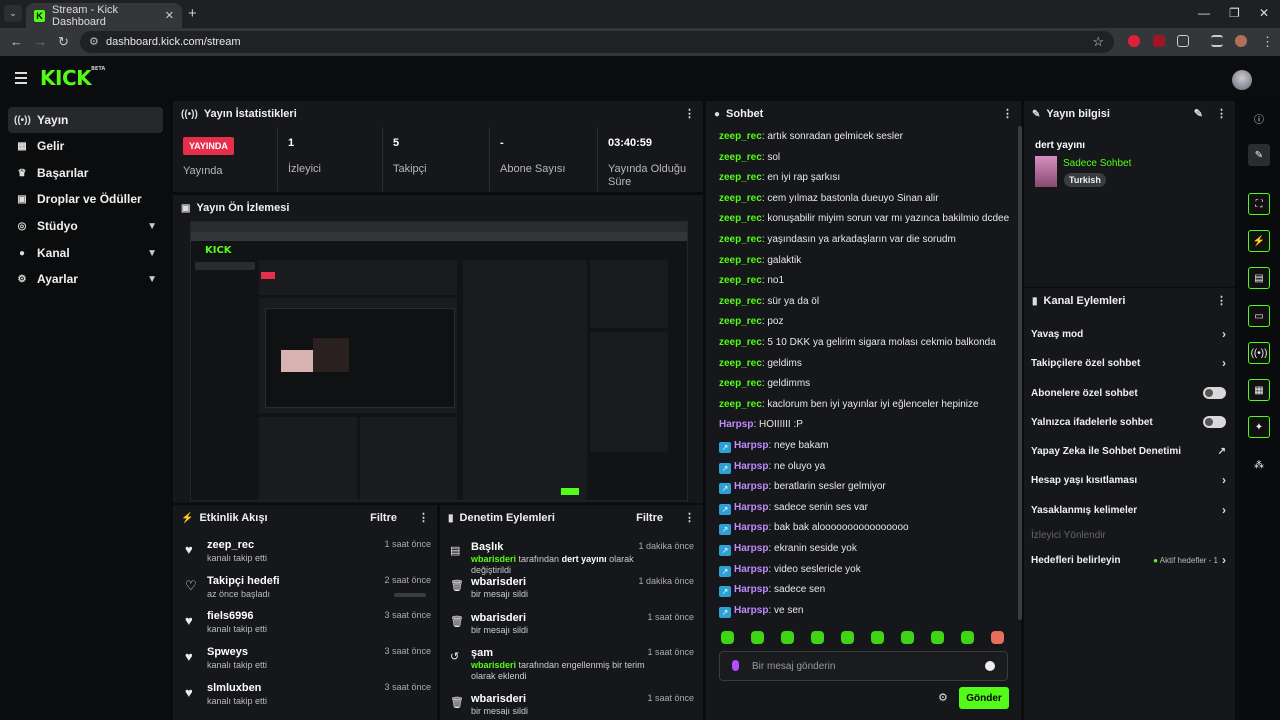  I want to click on sidebar-item-yayin: ((•)) Yayın, so click(85, 120).